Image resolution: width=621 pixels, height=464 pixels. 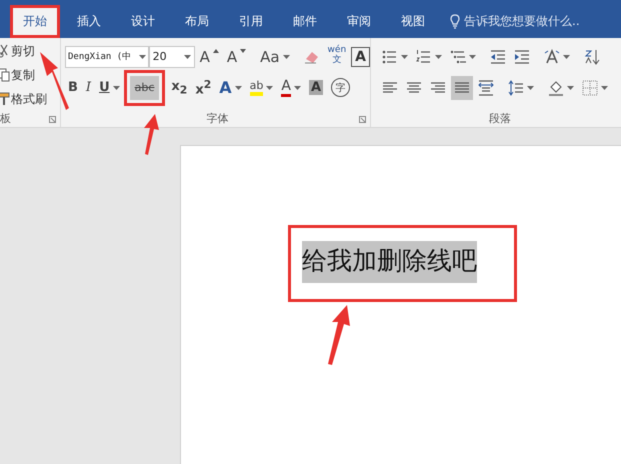 What do you see at coordinates (107, 57) in the screenshot?
I see `font-name-field: DengXian (中` at bounding box center [107, 57].